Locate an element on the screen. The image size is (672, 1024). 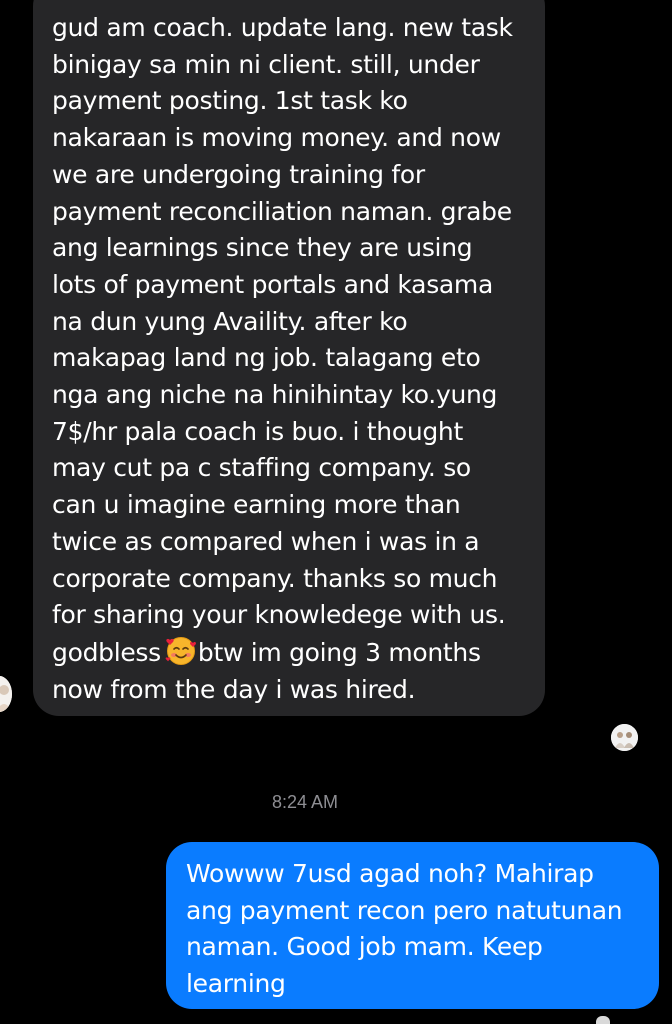
smiling-face-with-hearts-icon is located at coordinates (180, 650).